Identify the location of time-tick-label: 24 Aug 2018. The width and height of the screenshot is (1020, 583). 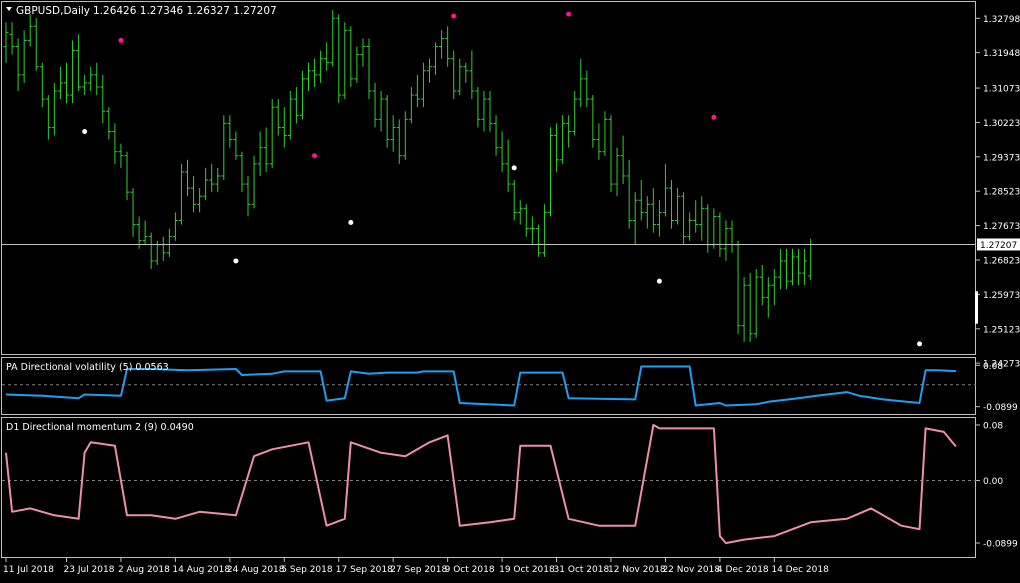
(256, 570).